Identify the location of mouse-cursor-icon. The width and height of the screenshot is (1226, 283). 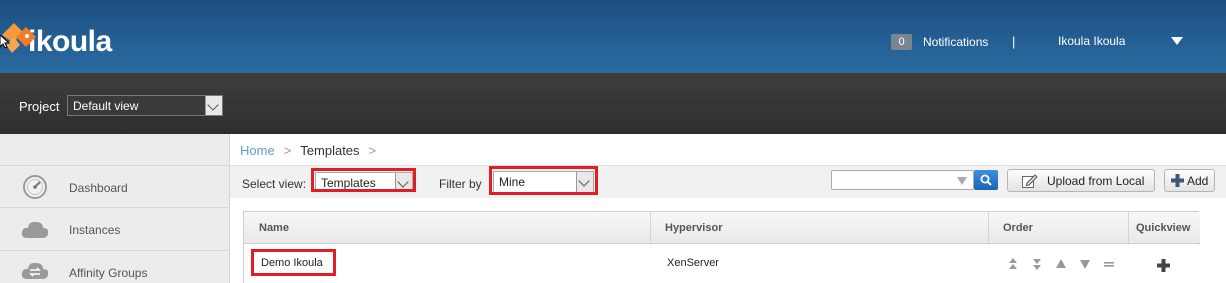
(5, 43).